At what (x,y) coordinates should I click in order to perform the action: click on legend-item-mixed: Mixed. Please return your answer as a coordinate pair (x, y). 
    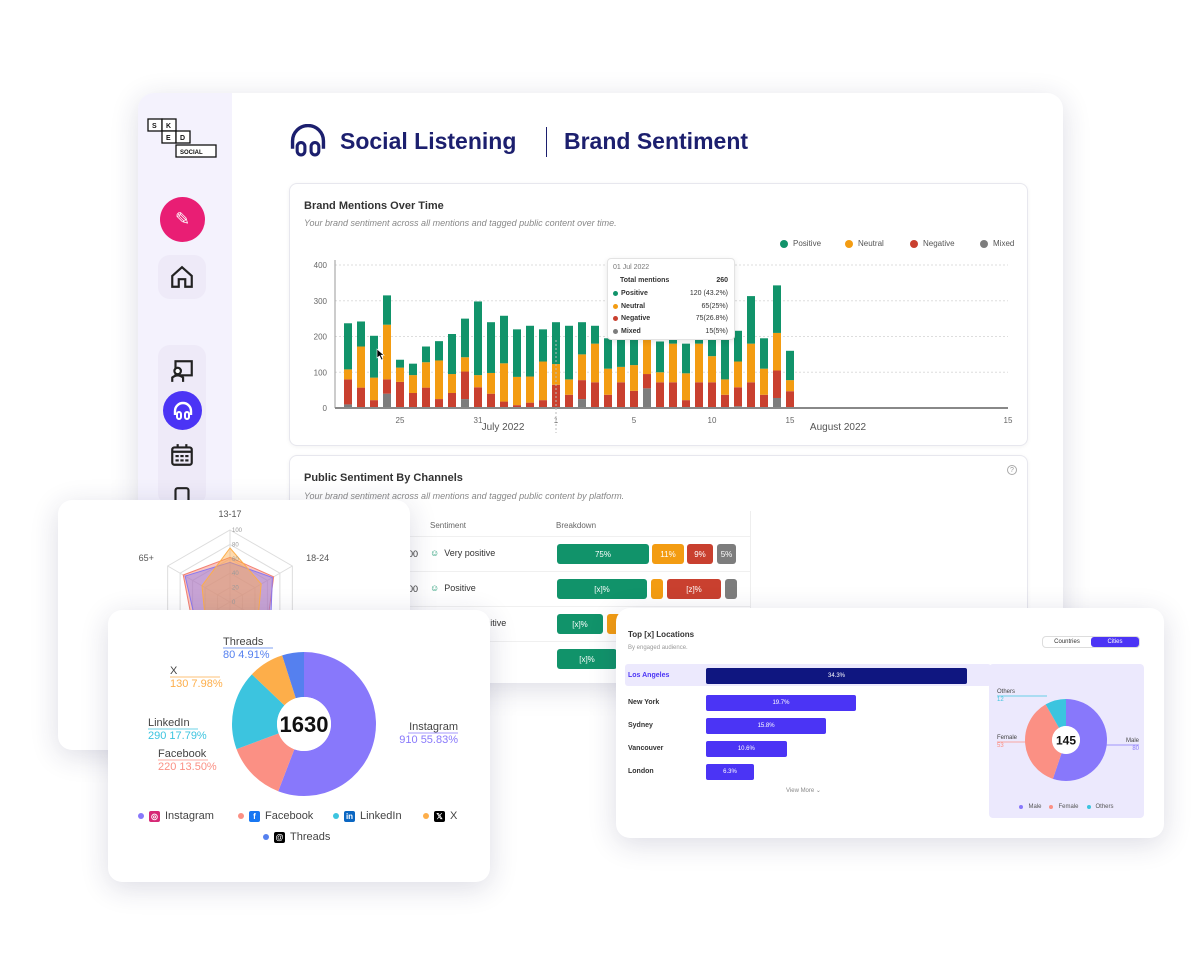
    Looking at the image, I should click on (997, 243).